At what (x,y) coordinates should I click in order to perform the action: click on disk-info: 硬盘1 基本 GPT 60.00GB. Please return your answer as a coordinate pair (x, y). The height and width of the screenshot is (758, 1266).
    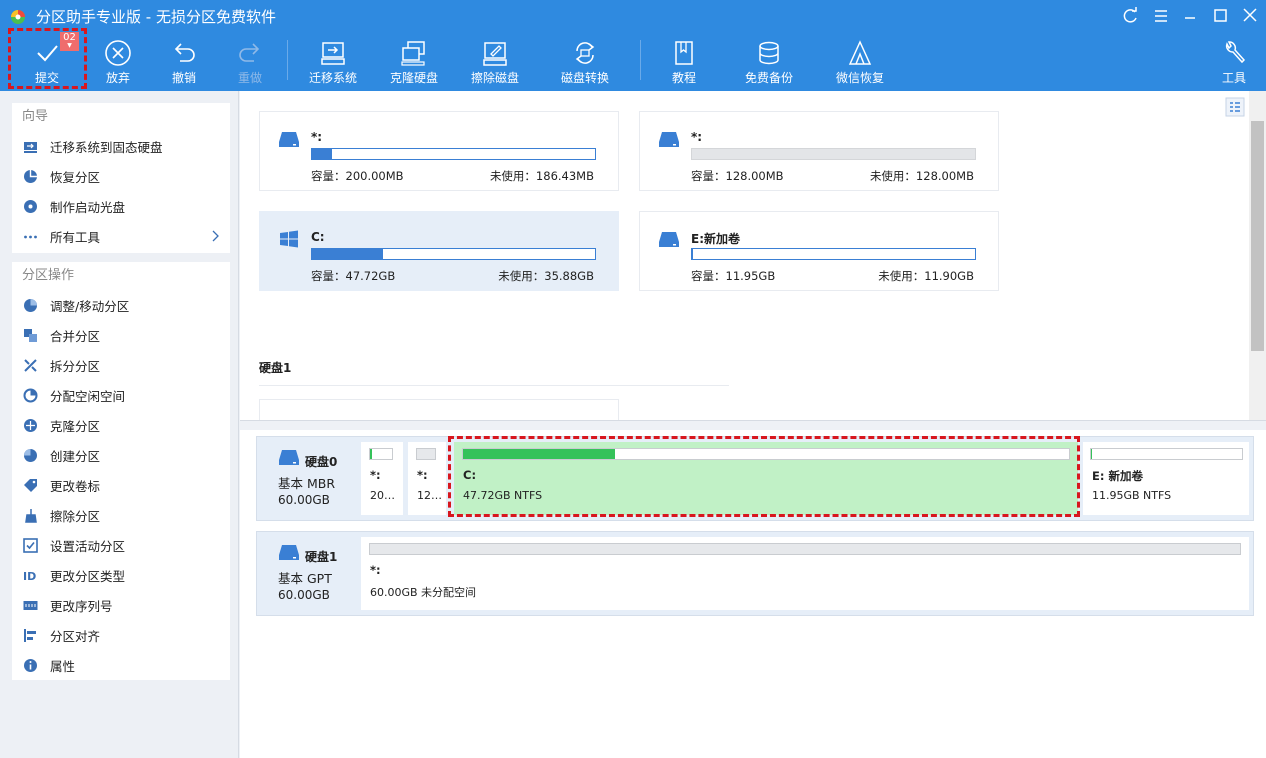
    Looking at the image, I should click on (308, 573).